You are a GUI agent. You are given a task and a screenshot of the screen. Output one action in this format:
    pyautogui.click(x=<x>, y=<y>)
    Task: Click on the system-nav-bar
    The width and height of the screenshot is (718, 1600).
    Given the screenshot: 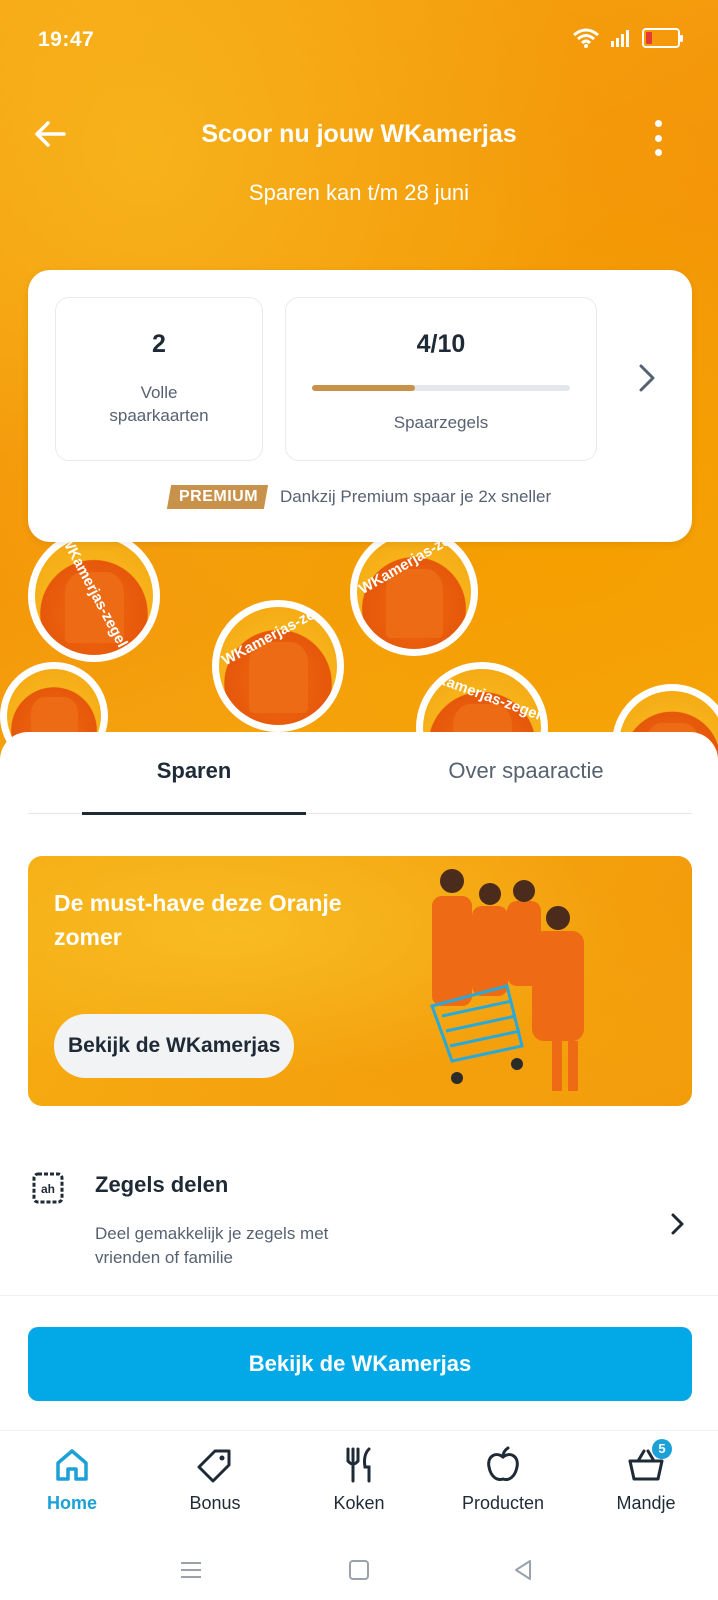 What is the action you would take?
    pyautogui.click(x=359, y=1570)
    